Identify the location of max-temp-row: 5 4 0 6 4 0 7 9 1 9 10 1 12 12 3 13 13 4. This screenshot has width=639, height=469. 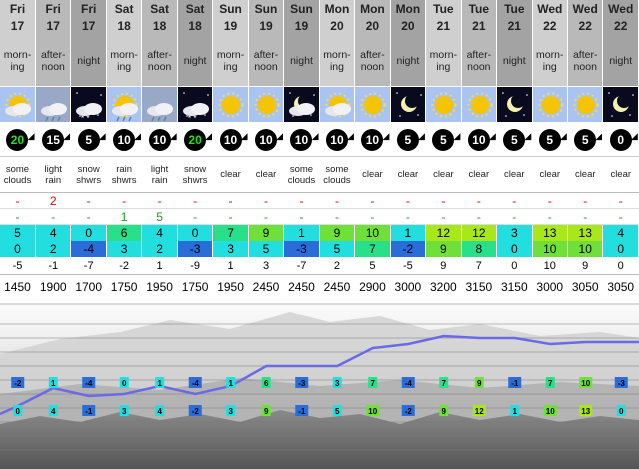
(319, 232).